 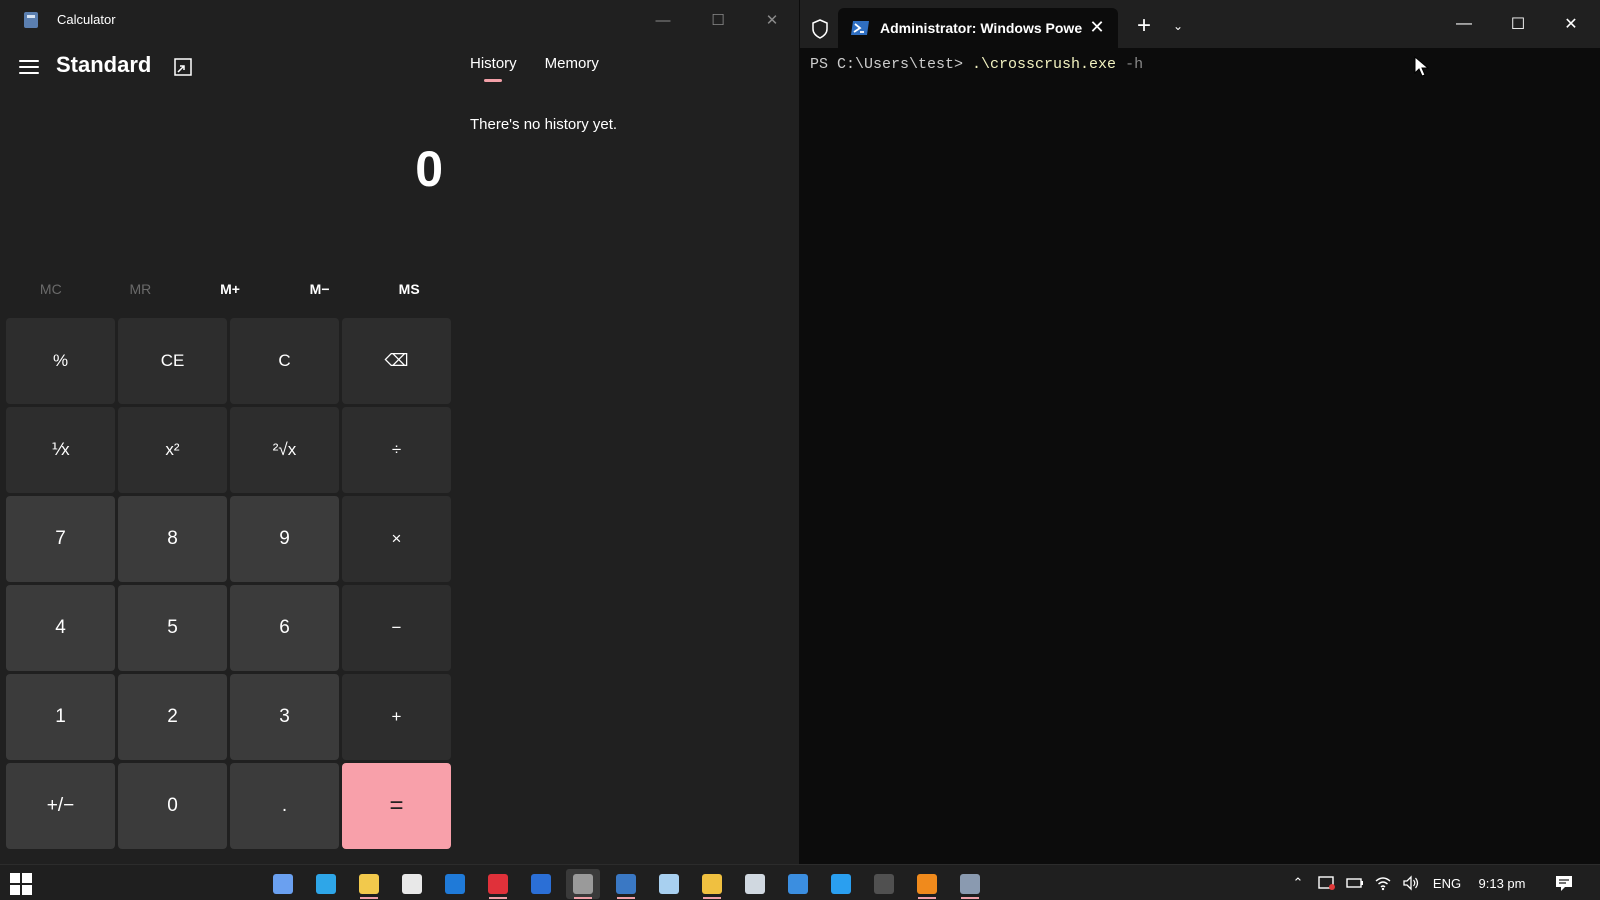 I want to click on percent-button: %, so click(x=60, y=361).